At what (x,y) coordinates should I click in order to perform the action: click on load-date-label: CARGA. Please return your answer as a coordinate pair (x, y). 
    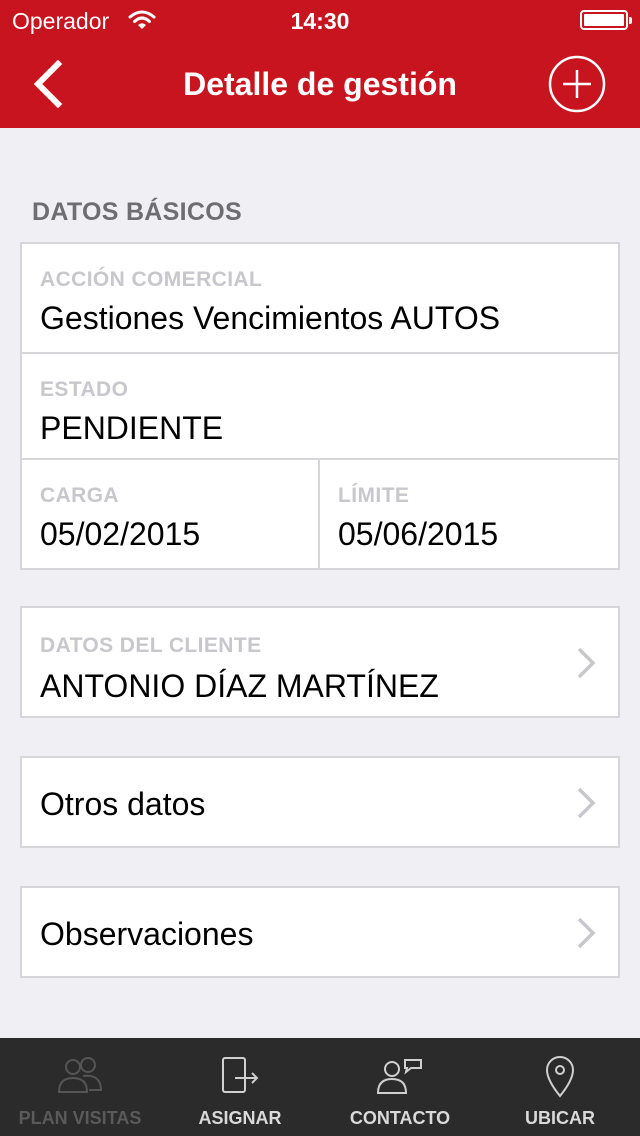
    Looking at the image, I should click on (79, 495).